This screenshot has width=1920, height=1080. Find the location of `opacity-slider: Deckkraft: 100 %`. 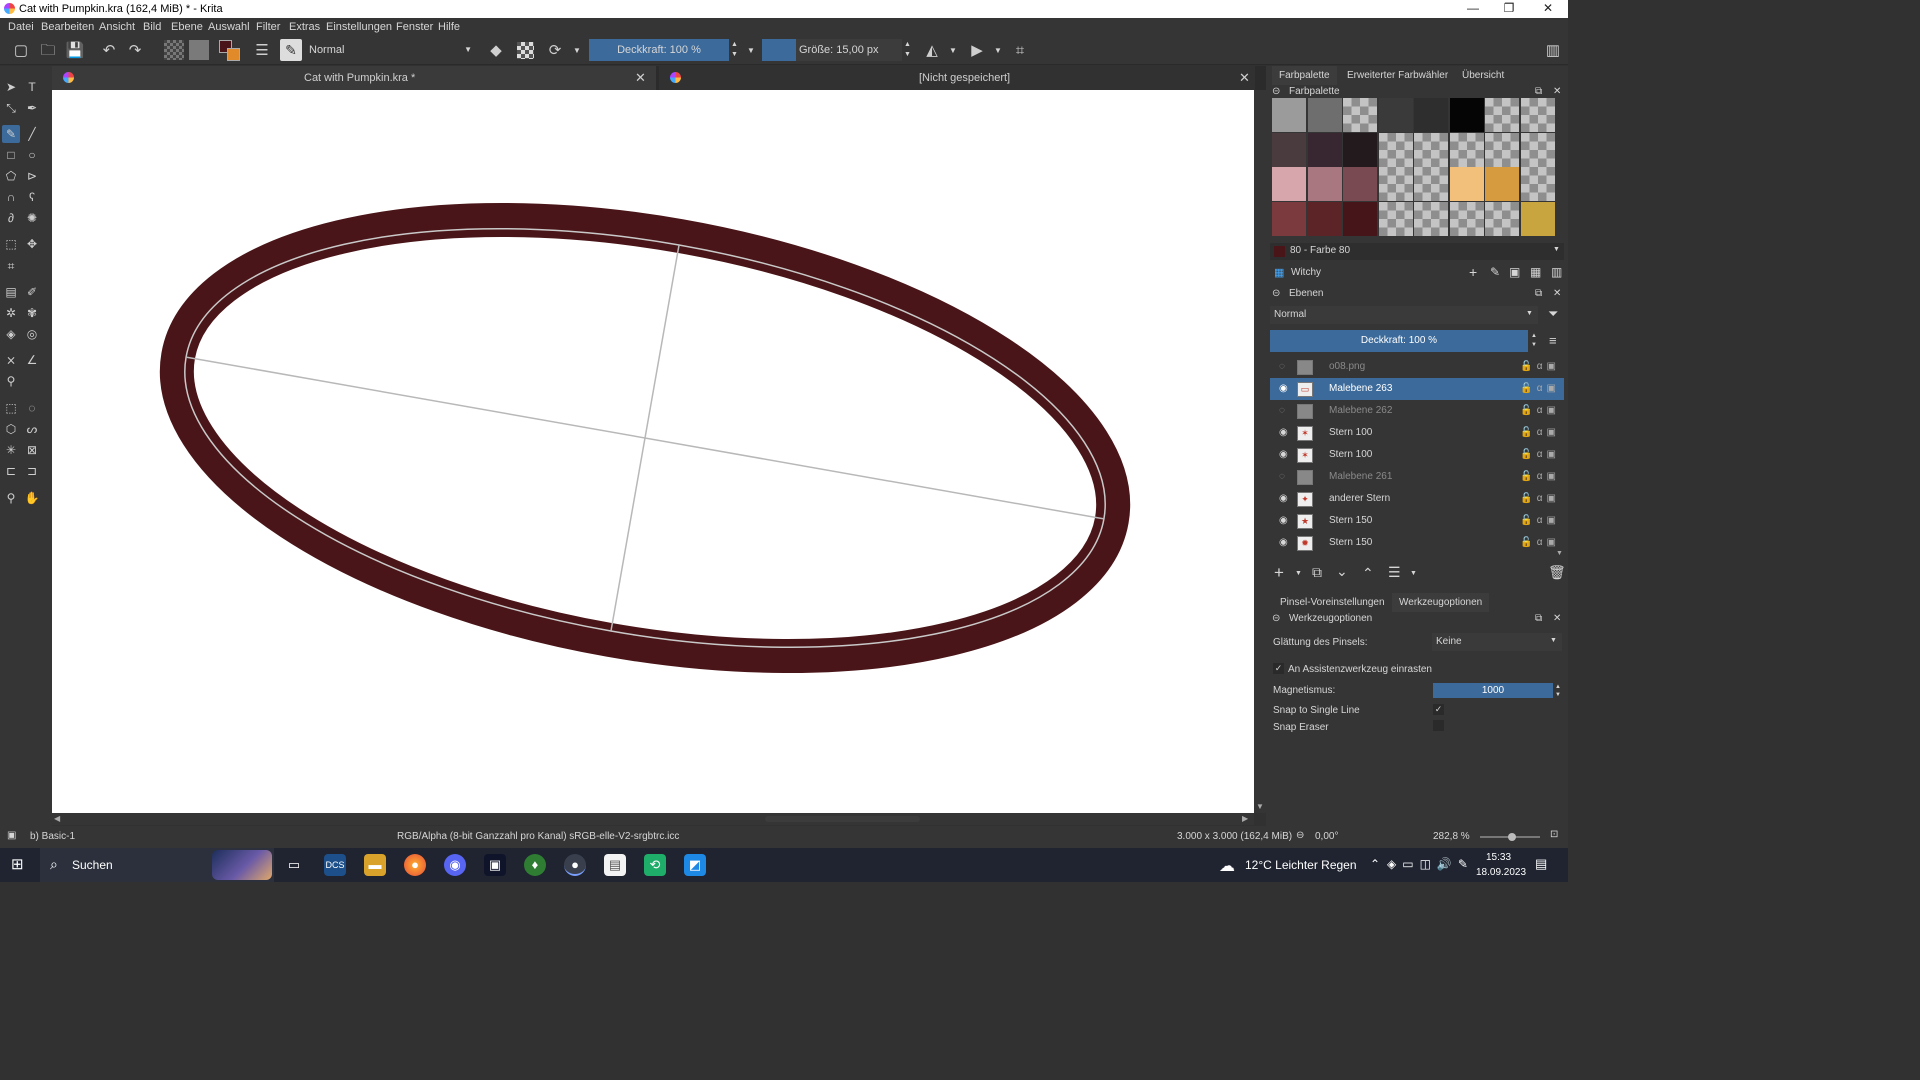

opacity-slider: Deckkraft: 100 % is located at coordinates (659, 50).